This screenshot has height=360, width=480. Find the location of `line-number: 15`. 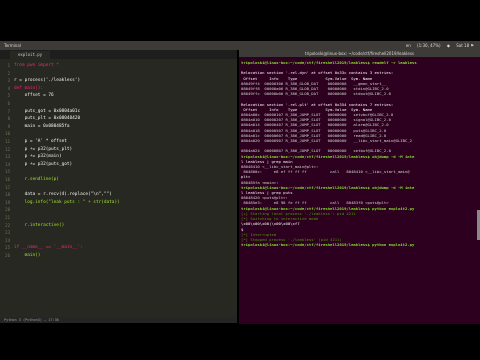

line-number: 15 is located at coordinates (7, 172).